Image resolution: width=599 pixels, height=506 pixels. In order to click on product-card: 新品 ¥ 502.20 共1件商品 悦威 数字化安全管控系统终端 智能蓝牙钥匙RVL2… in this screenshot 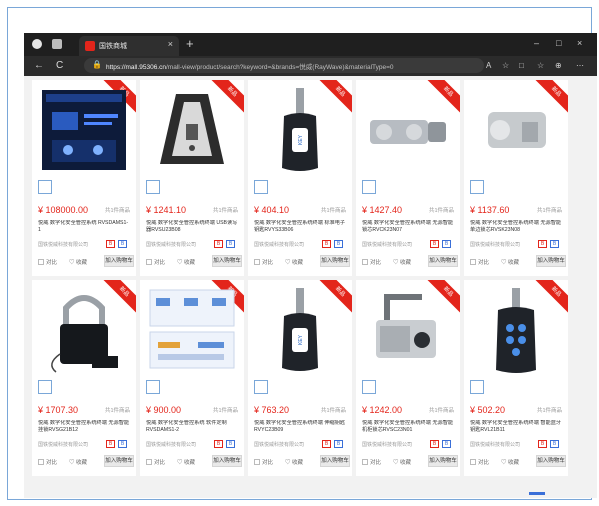, I will do `click(516, 378)`.